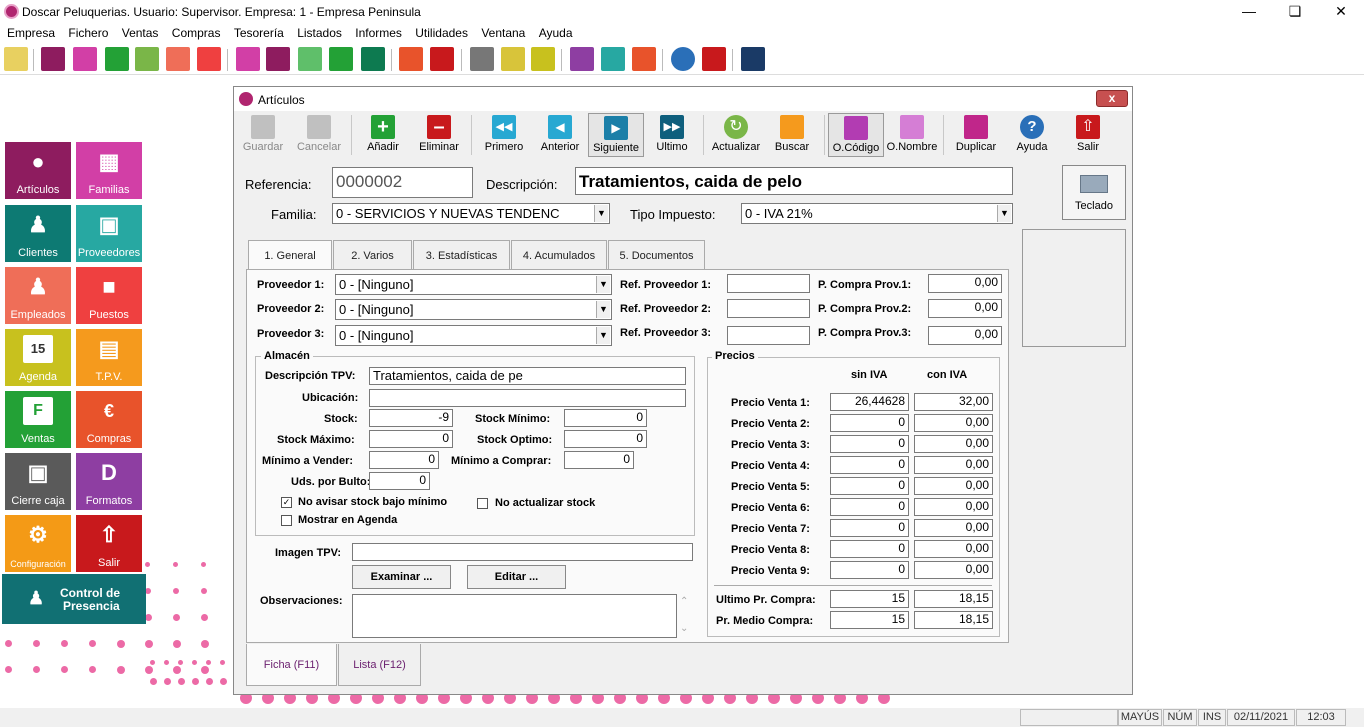 The width and height of the screenshot is (1364, 727). Describe the element at coordinates (291, 665) in the screenshot. I see `tab-ficha: Ficha (F11)` at that location.